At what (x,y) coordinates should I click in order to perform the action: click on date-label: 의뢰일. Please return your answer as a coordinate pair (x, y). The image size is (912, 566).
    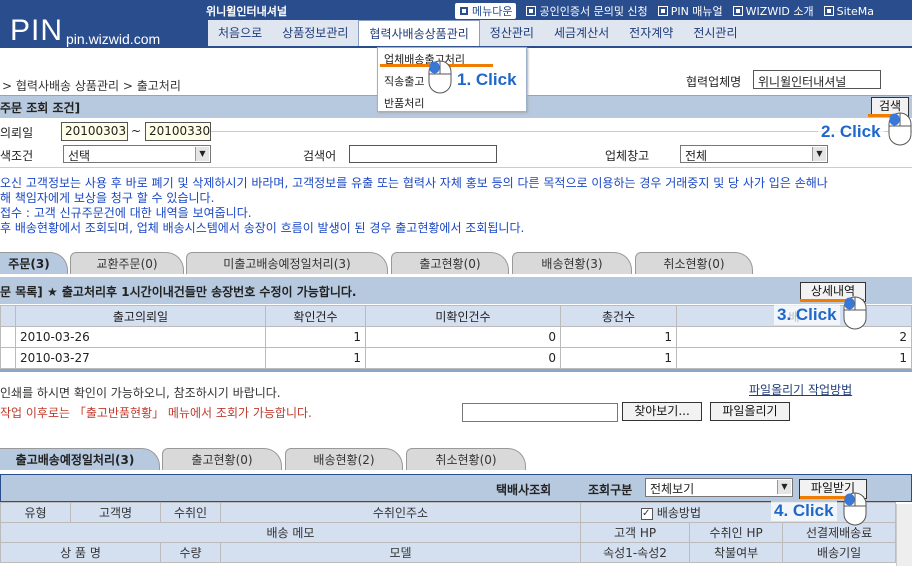
    Looking at the image, I should click on (17, 133).